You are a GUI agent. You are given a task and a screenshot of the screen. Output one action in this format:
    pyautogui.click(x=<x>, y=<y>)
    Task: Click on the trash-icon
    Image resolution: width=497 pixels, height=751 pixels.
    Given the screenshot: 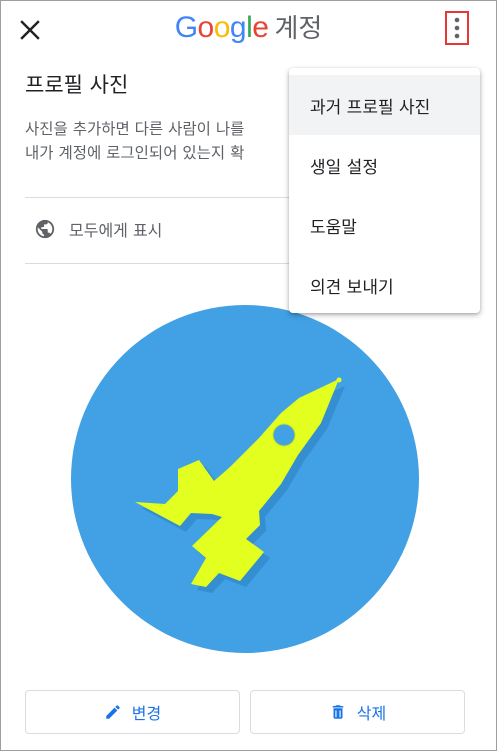 What is the action you would take?
    pyautogui.click(x=338, y=712)
    